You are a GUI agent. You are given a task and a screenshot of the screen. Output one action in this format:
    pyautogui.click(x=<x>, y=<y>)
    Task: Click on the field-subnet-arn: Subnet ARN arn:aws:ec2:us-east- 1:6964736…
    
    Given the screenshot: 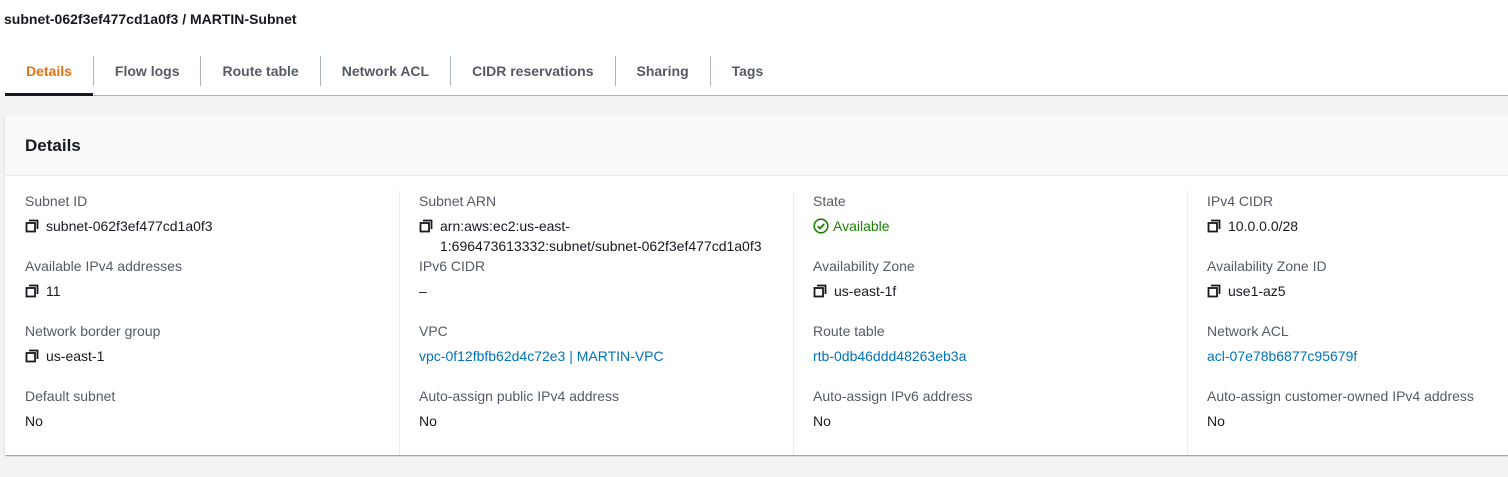 What is the action you would take?
    pyautogui.click(x=590, y=223)
    